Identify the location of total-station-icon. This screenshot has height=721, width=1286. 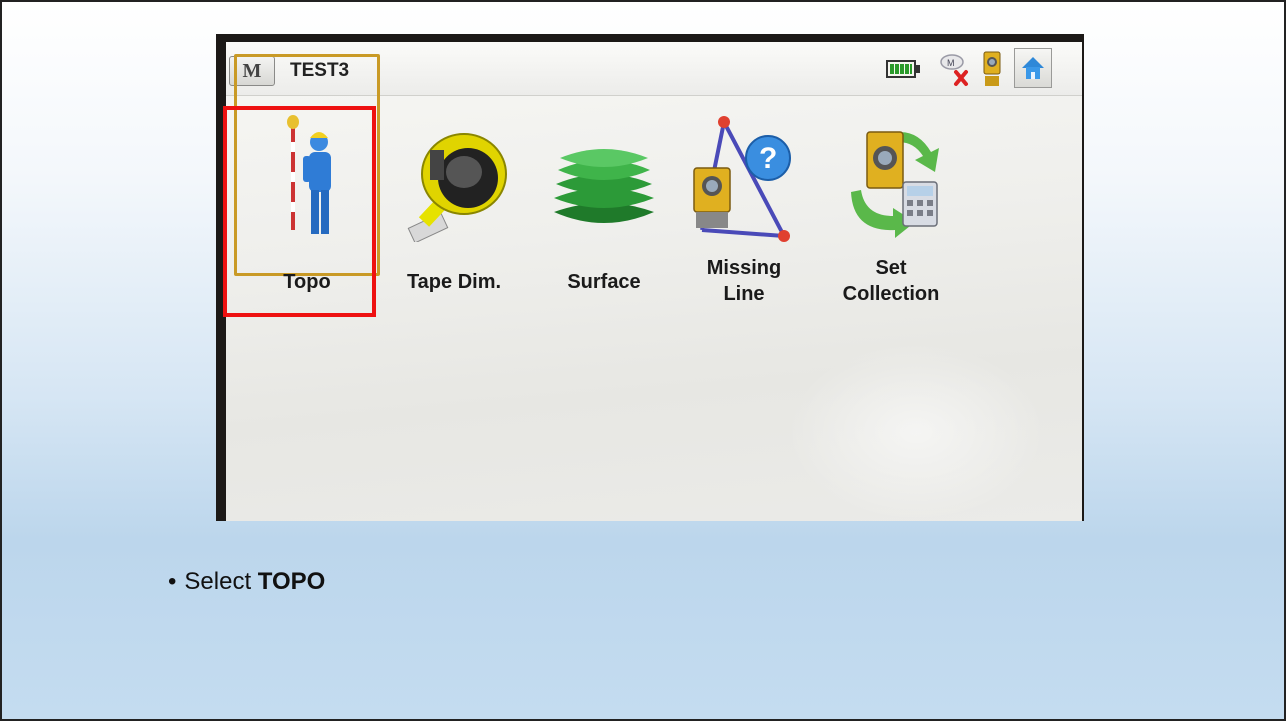
(992, 70).